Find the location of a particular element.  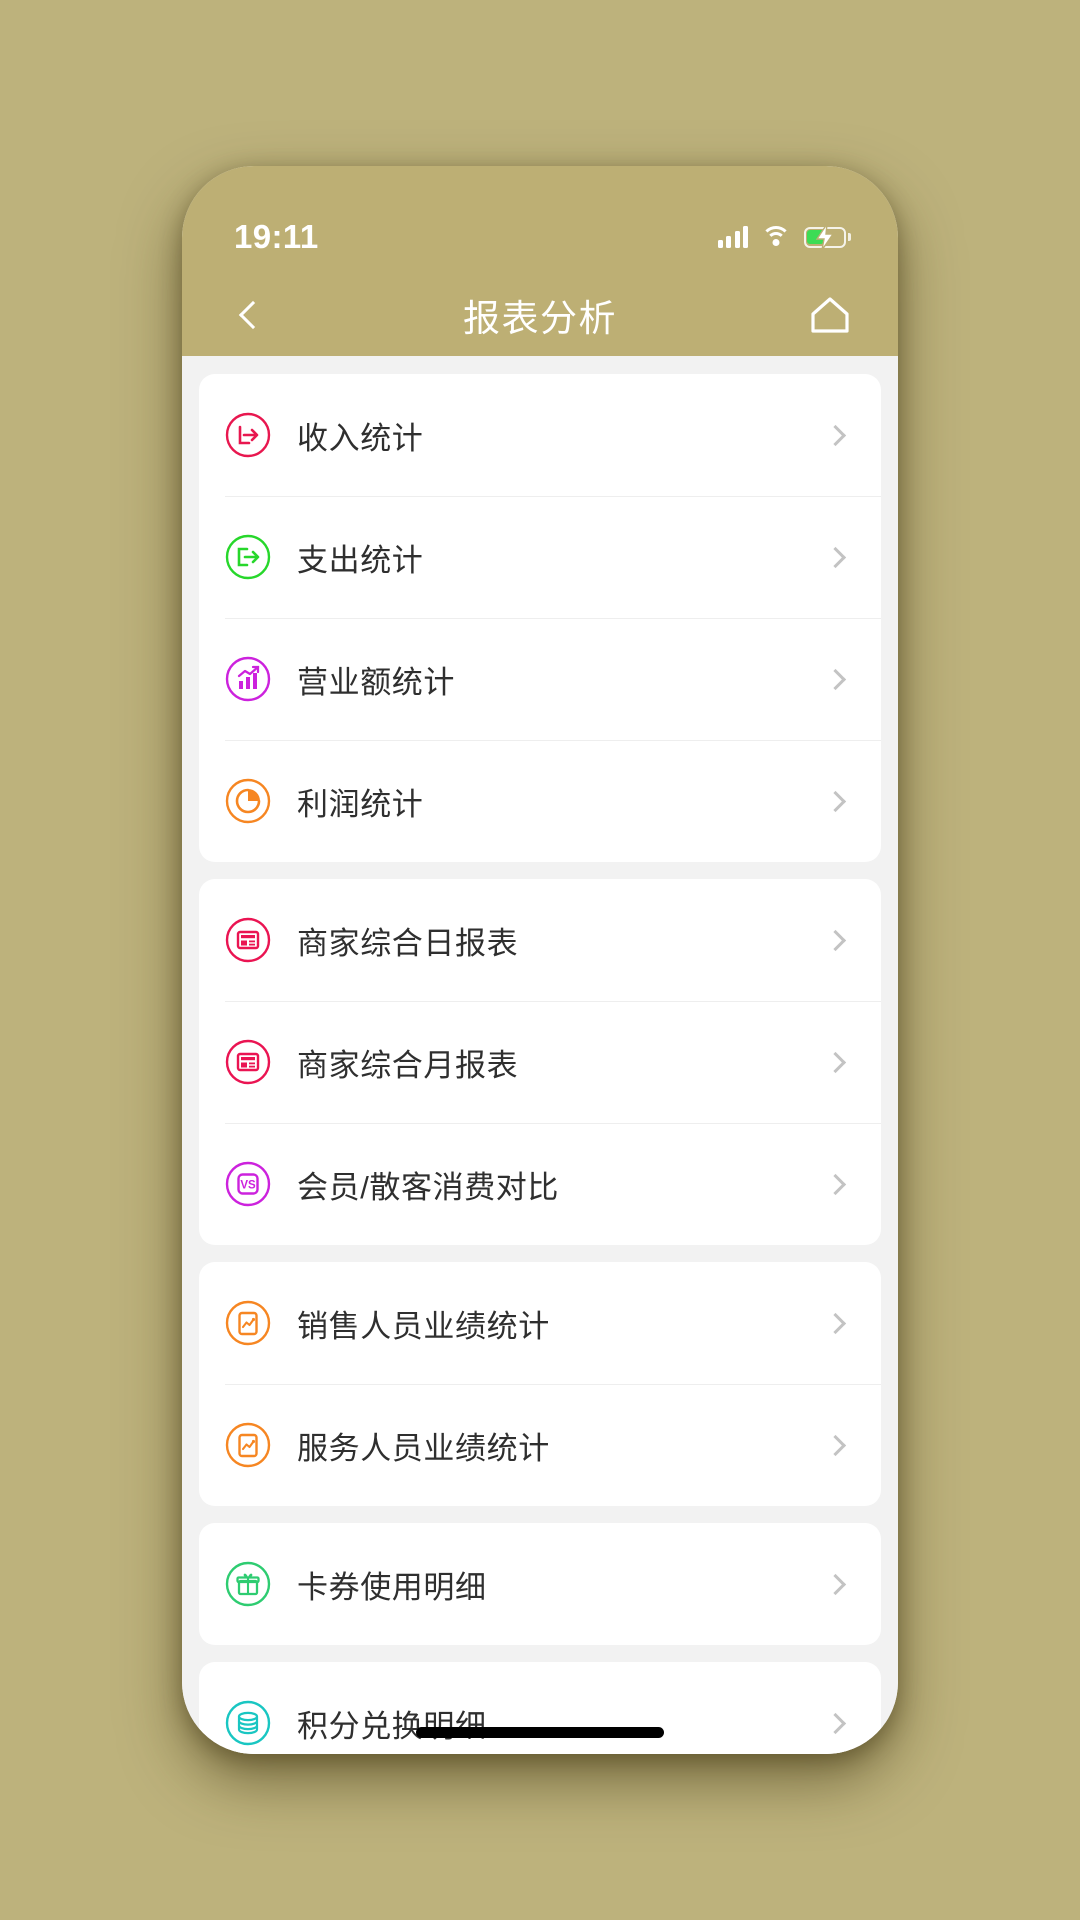

signal-bars-icon is located at coordinates (732, 237).